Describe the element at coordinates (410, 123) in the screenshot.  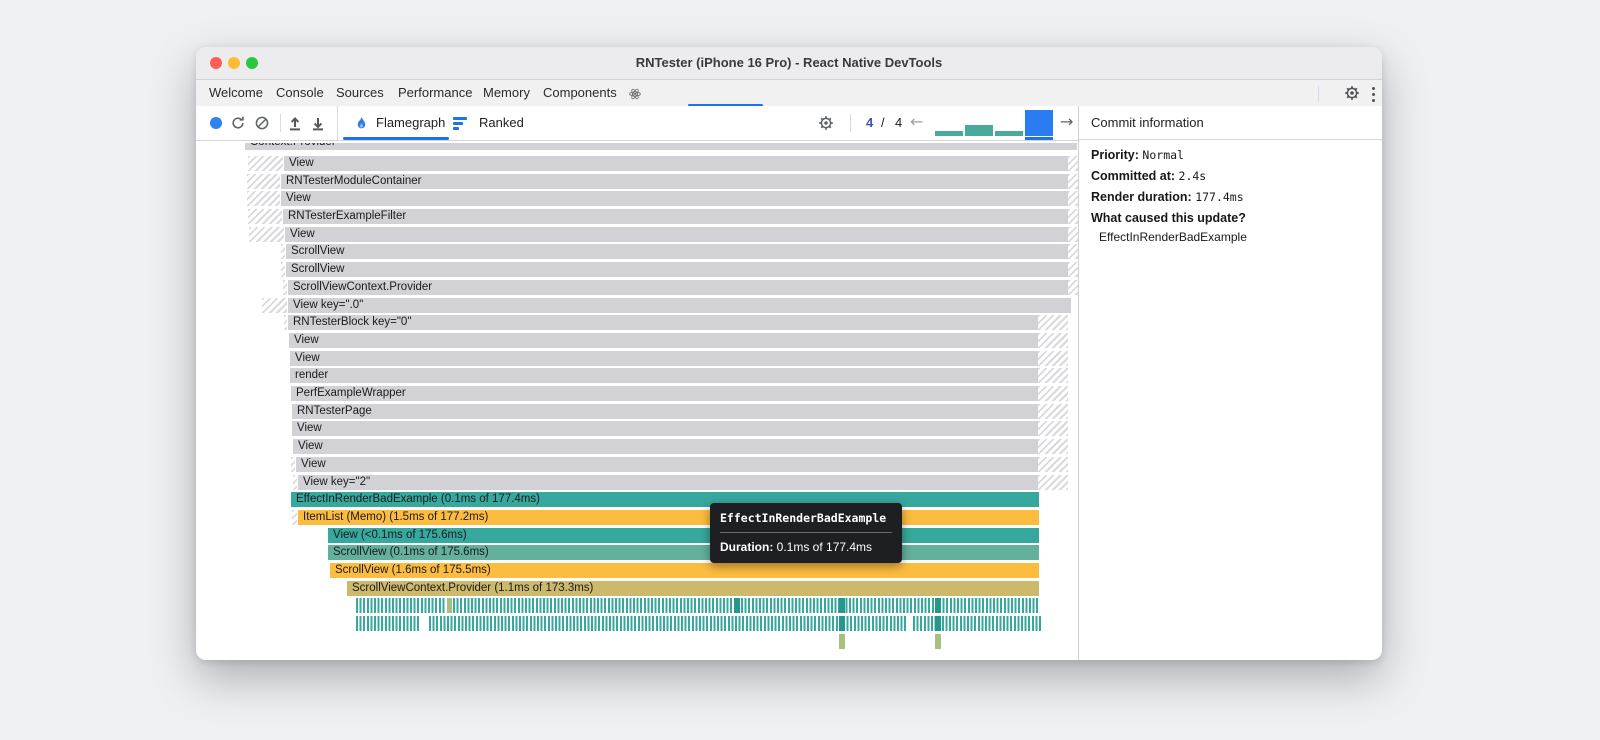
I see `tab-flamegraph: Flamegraph` at that location.